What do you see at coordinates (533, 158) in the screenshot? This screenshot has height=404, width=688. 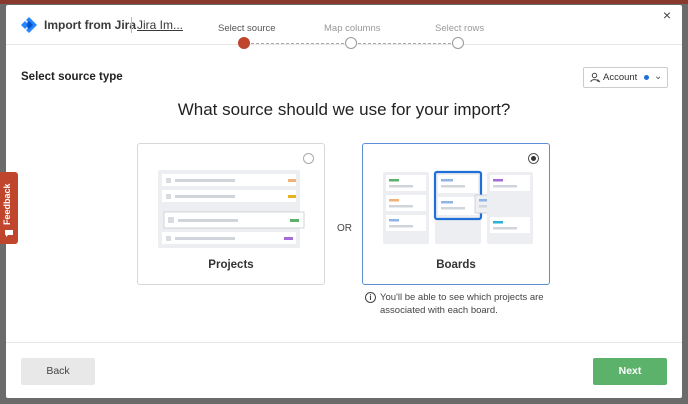 I see `radio-boards` at bounding box center [533, 158].